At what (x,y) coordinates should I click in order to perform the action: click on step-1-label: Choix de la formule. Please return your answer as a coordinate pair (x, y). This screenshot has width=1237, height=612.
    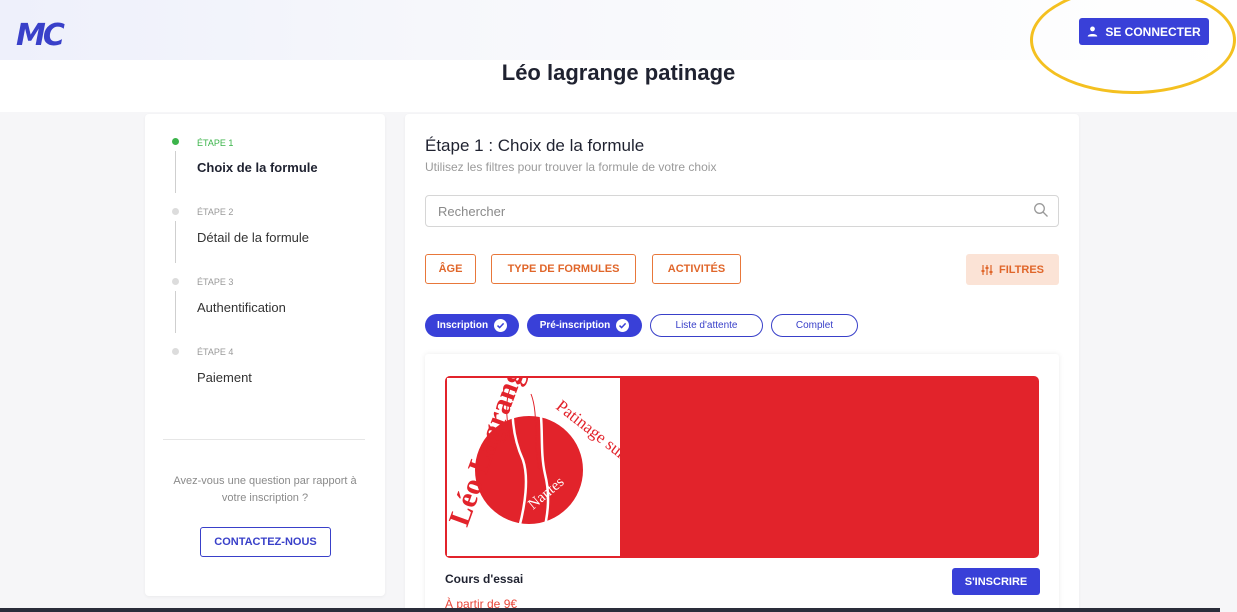
    Looking at the image, I should click on (257, 167).